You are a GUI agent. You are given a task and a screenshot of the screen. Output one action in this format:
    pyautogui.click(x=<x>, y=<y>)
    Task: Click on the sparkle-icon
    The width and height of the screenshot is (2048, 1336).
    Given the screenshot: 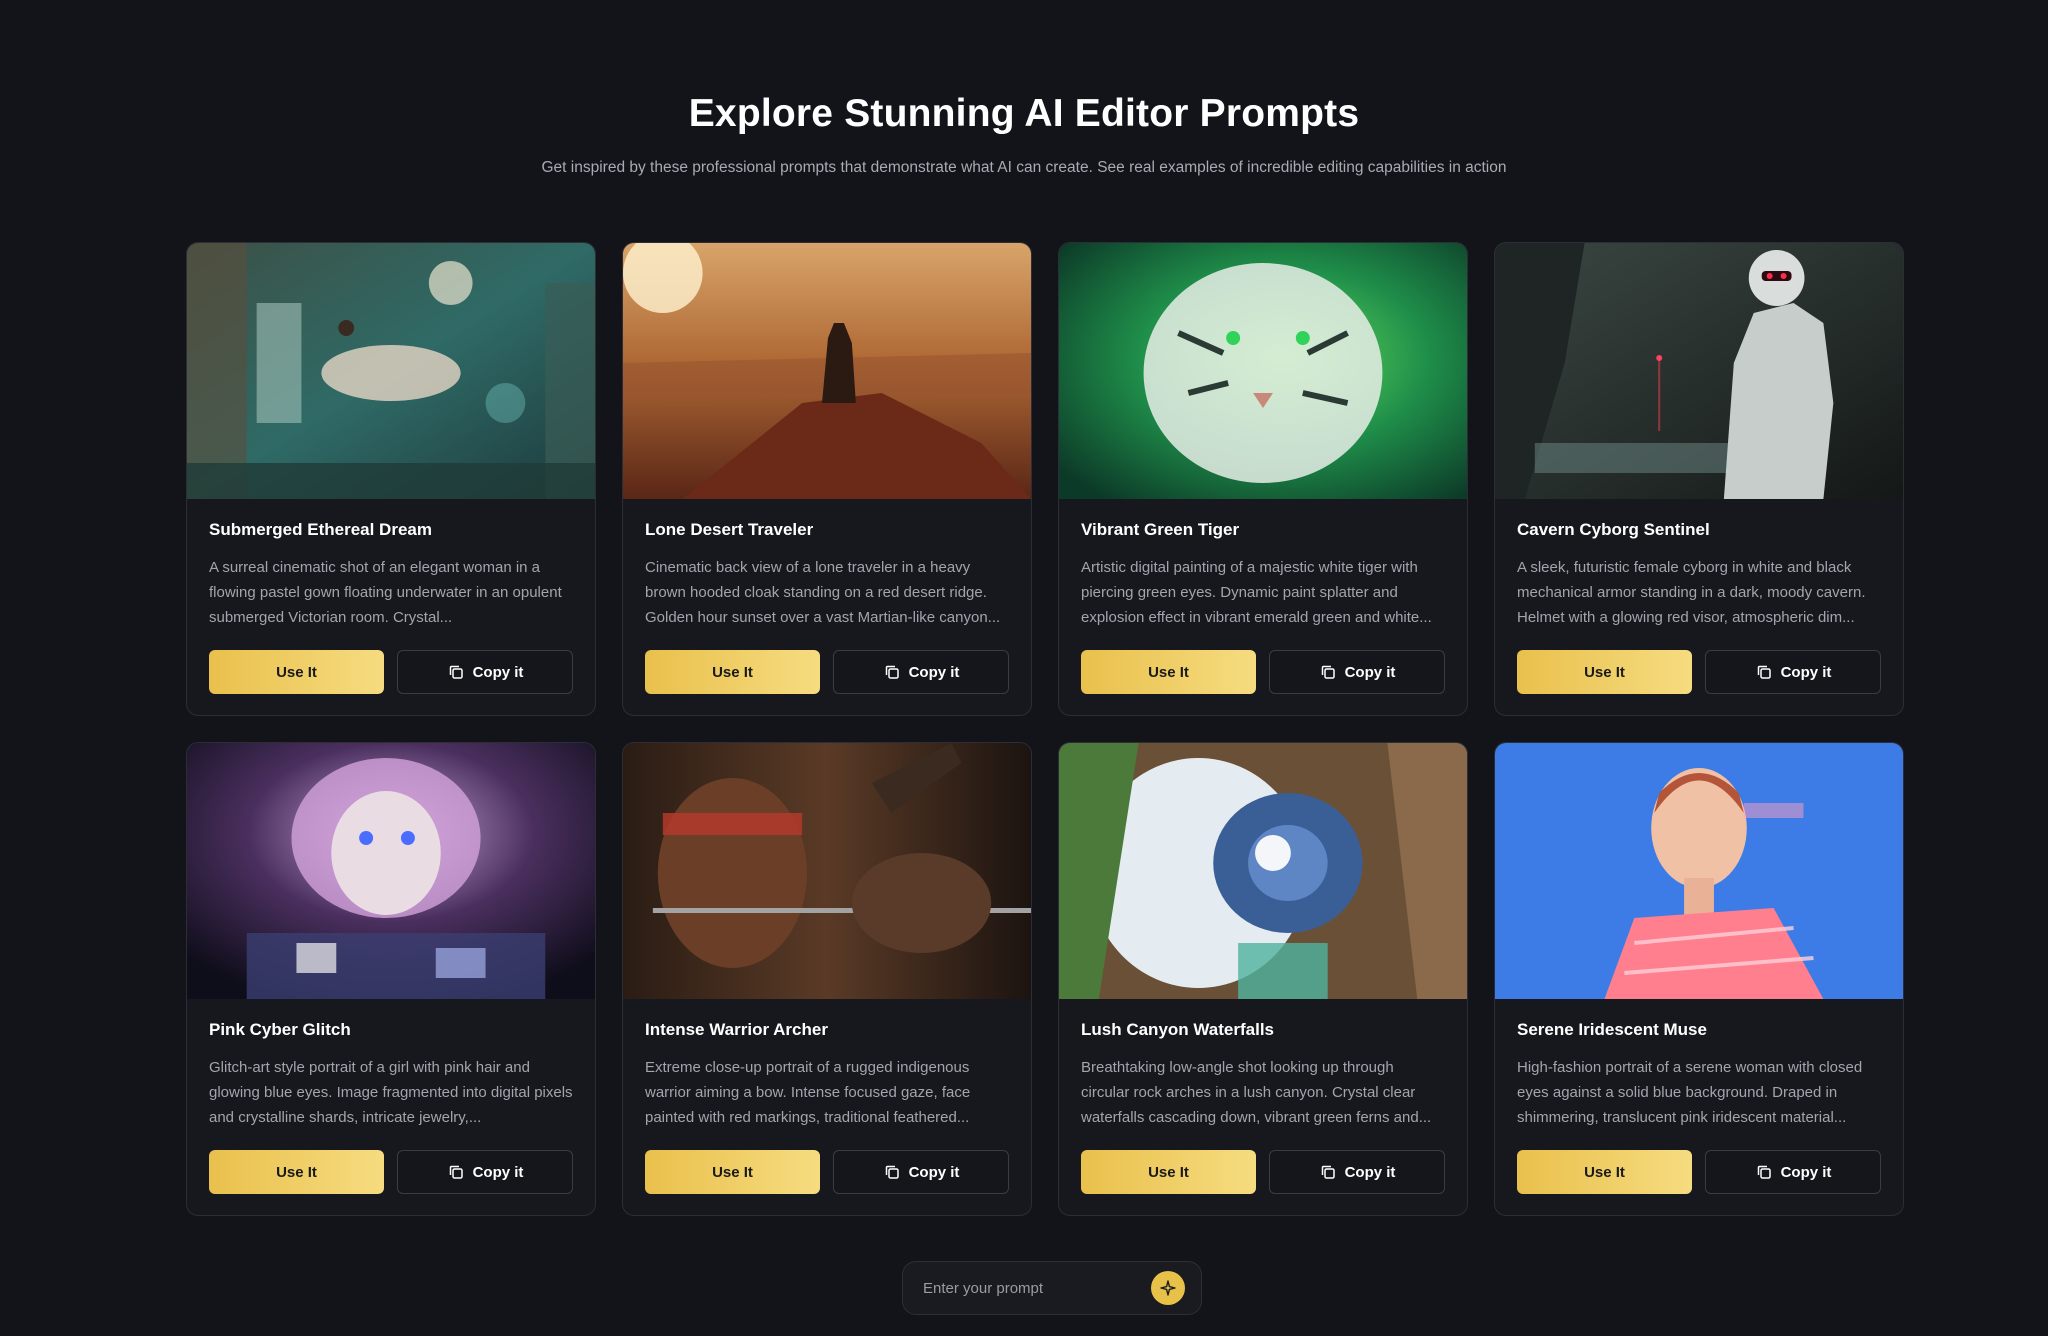 What is the action you would take?
    pyautogui.click(x=1168, y=1288)
    